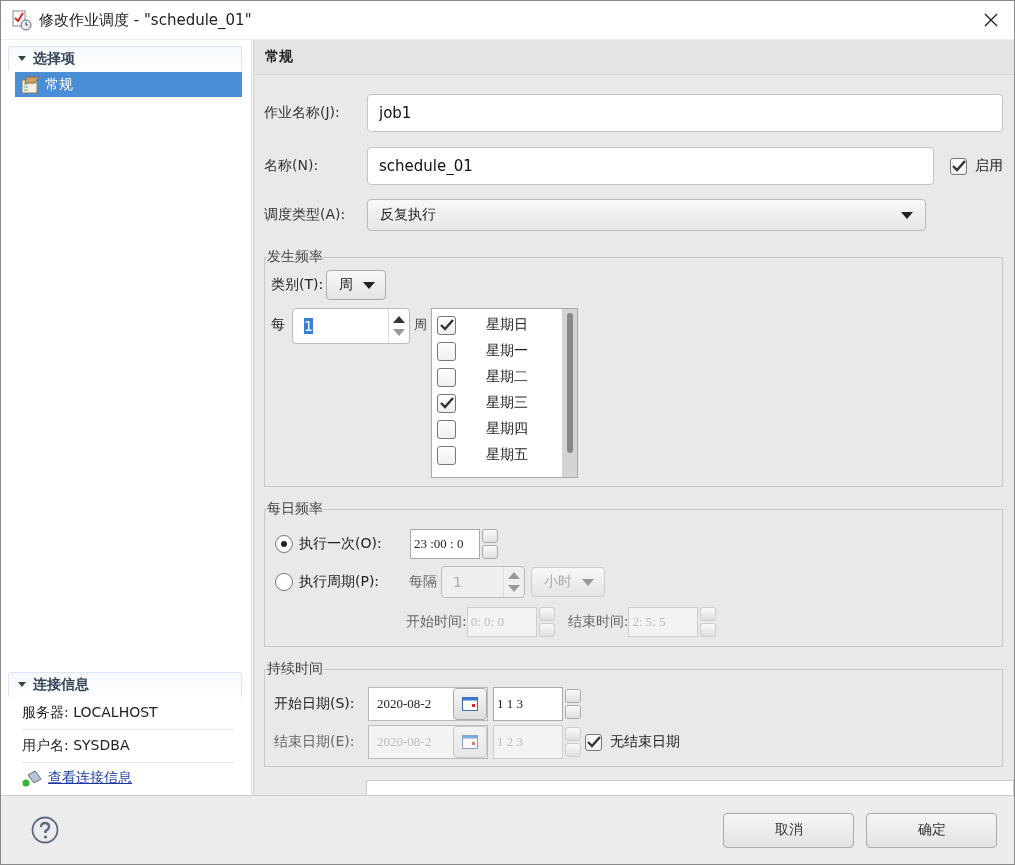 The height and width of the screenshot is (865, 1015). I want to click on field-label: 每隔, so click(423, 582).